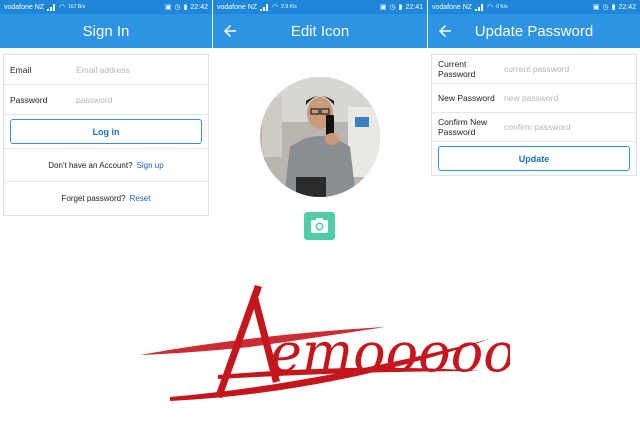 The width and height of the screenshot is (640, 443). I want to click on login-button: Log in, so click(106, 131).